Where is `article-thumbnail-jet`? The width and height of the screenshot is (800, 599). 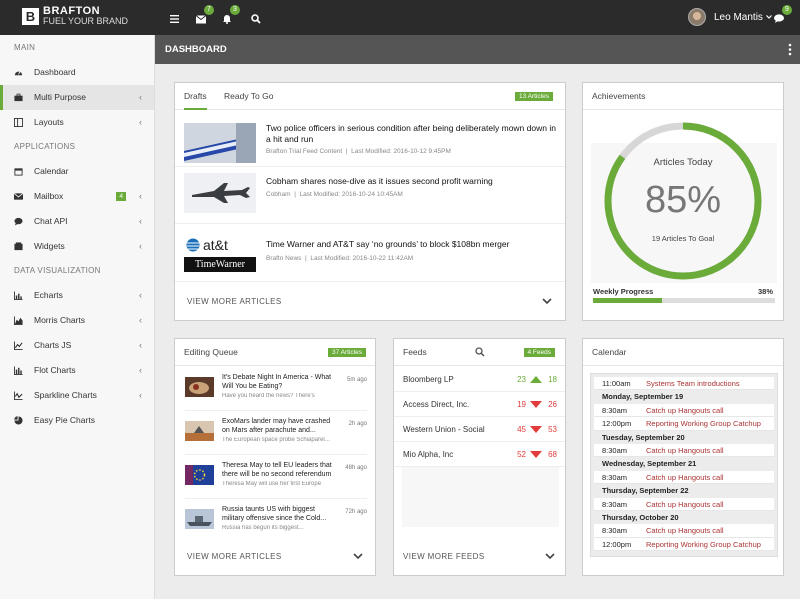 article-thumbnail-jet is located at coordinates (220, 193).